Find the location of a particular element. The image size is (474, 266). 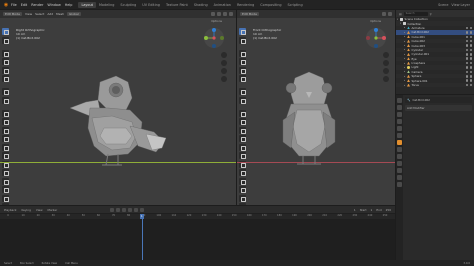

xray-icon is located at coordinates (219, 14).